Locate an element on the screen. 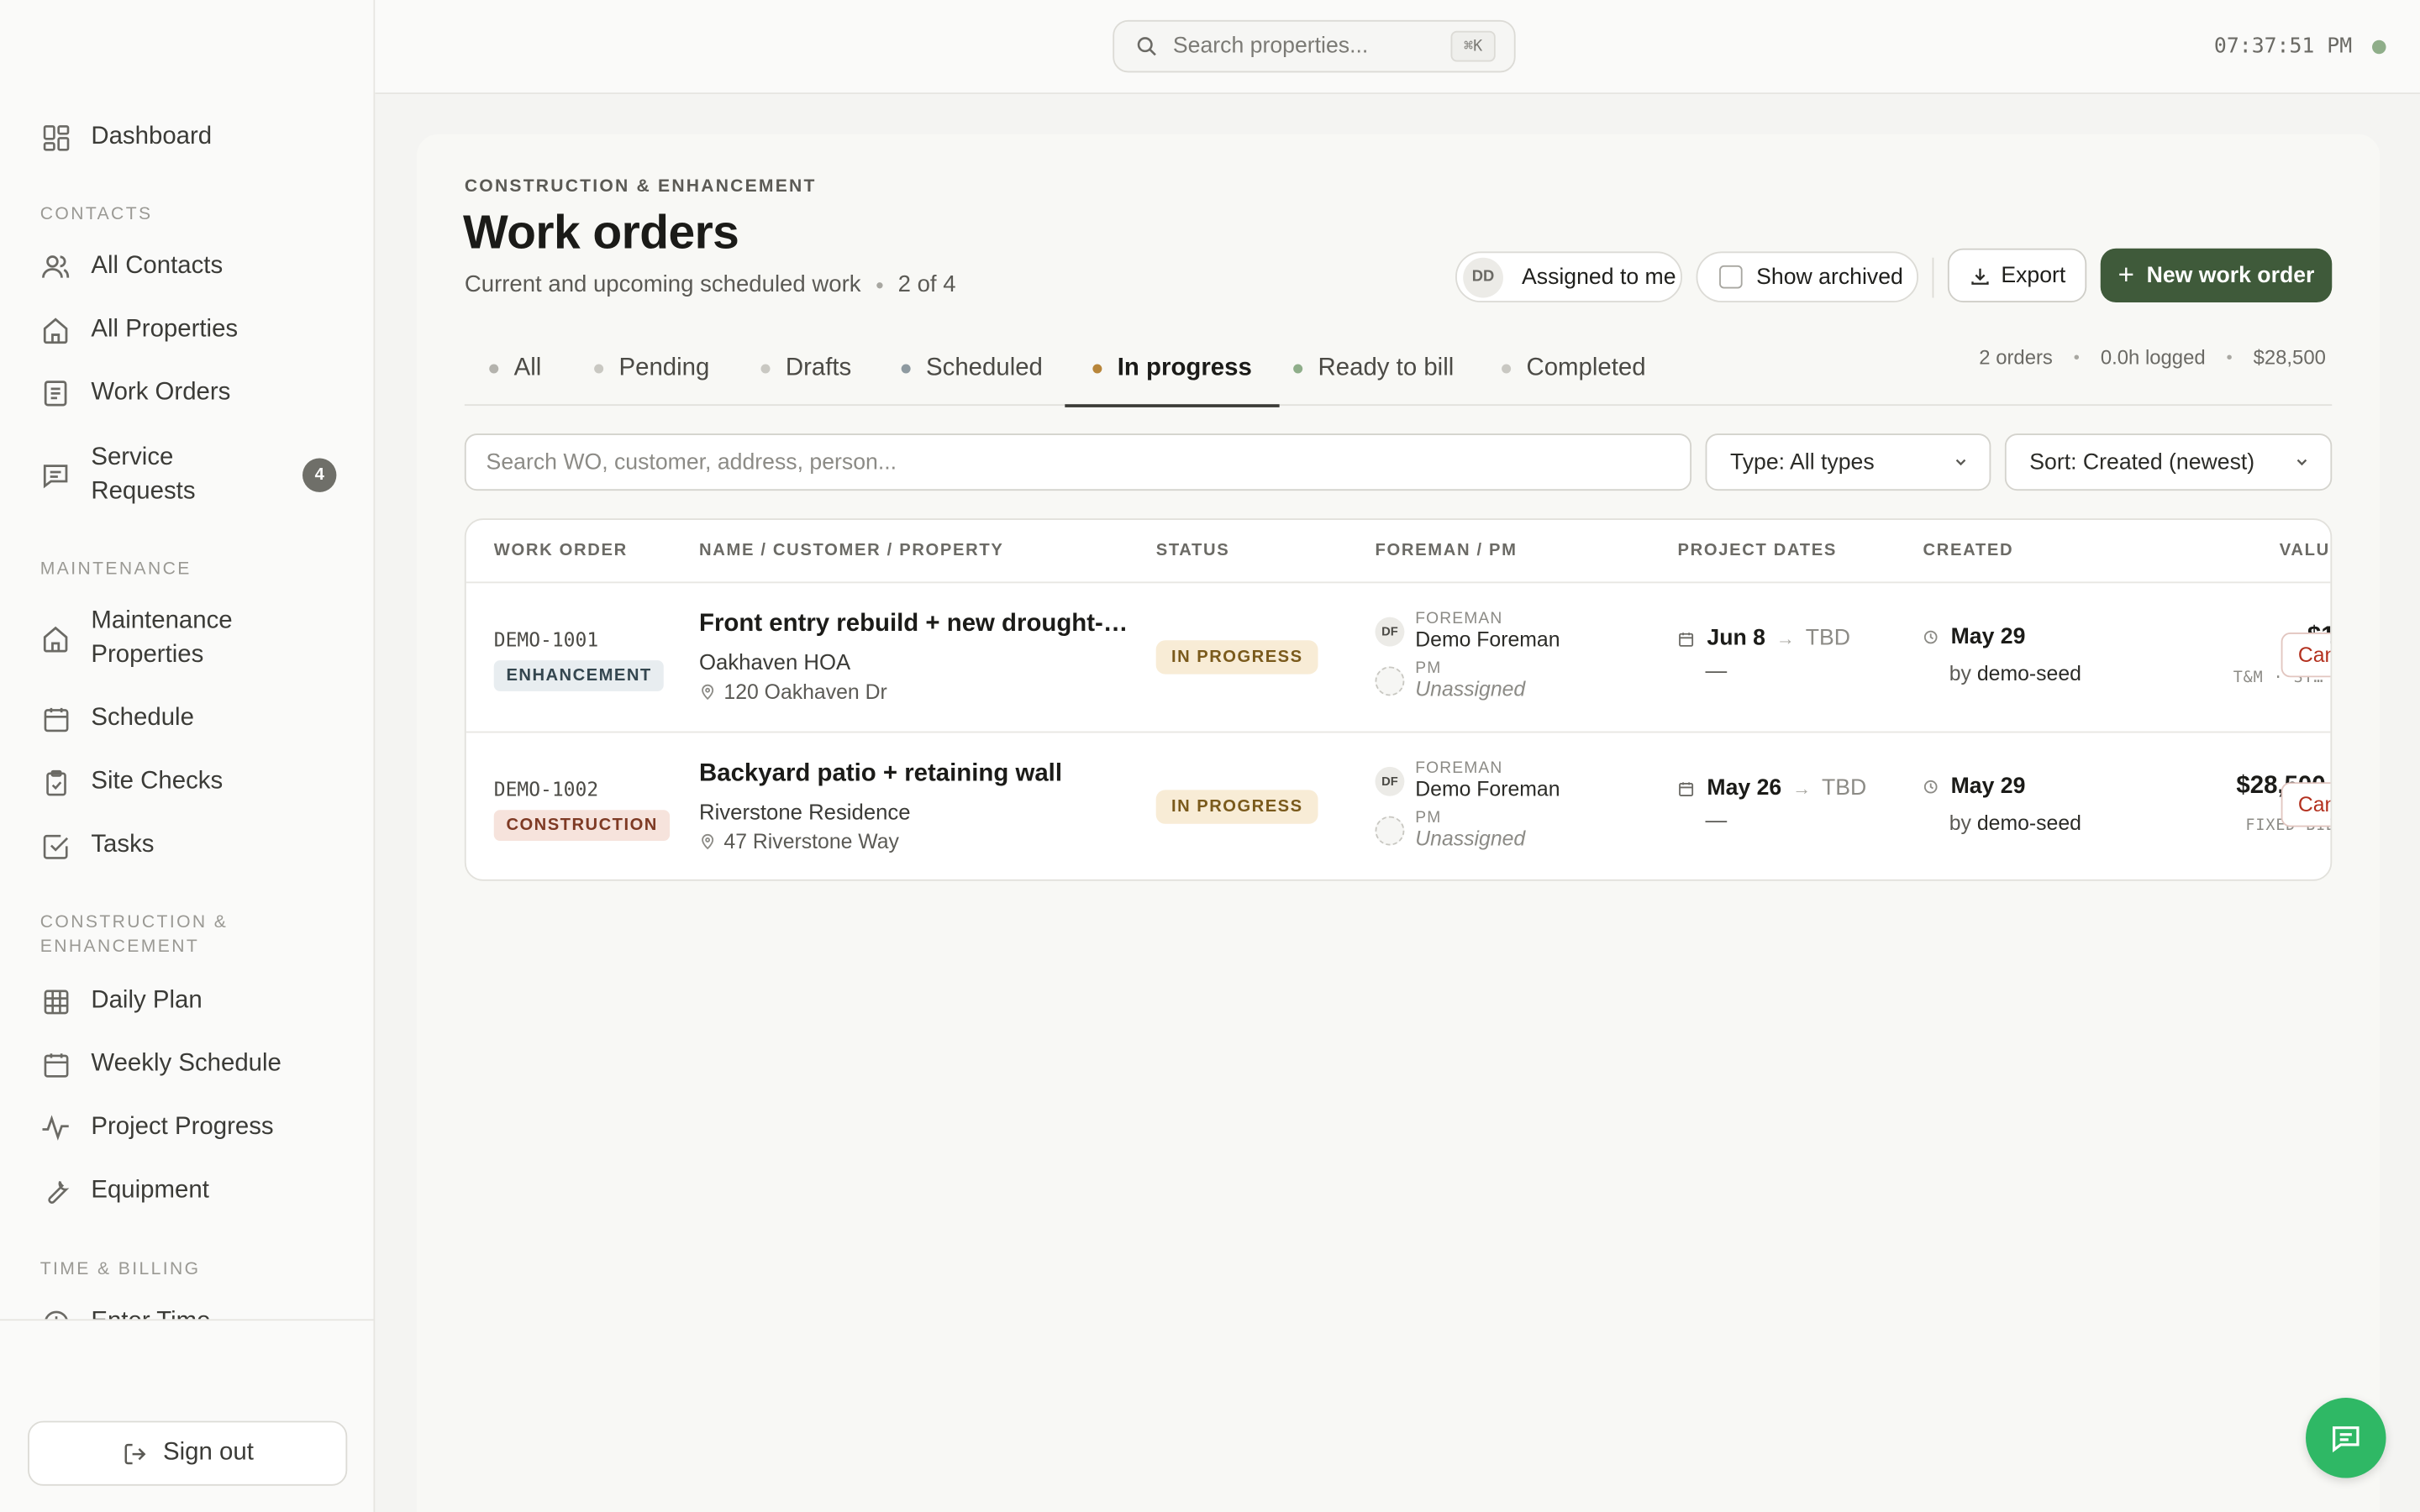 This screenshot has width=2420, height=1512. chevron-down-icon is located at coordinates (2302, 462).